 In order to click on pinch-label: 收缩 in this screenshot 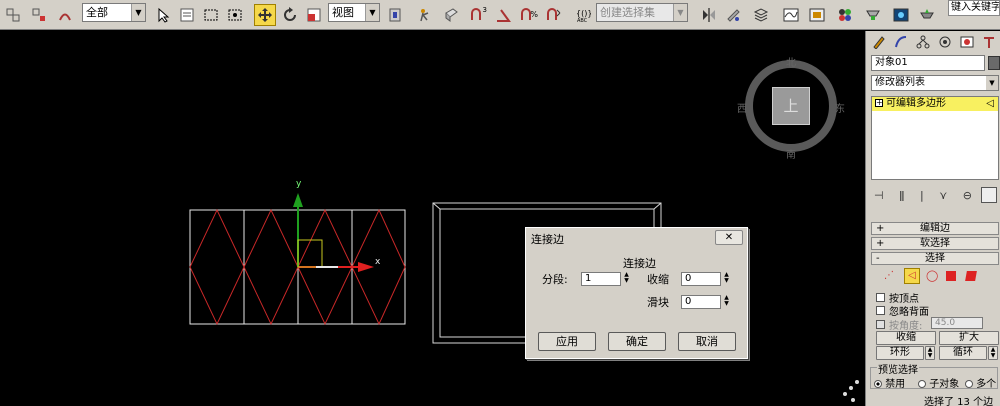, I will do `click(658, 279)`.